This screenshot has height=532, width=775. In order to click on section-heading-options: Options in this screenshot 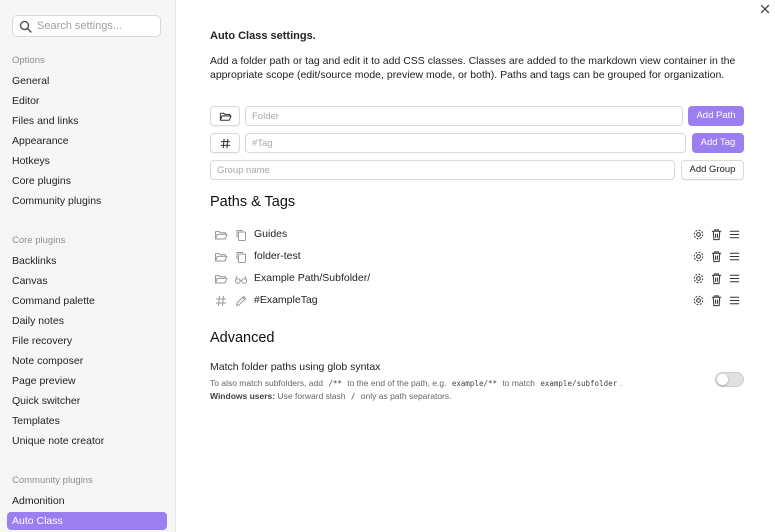, I will do `click(28, 60)`.